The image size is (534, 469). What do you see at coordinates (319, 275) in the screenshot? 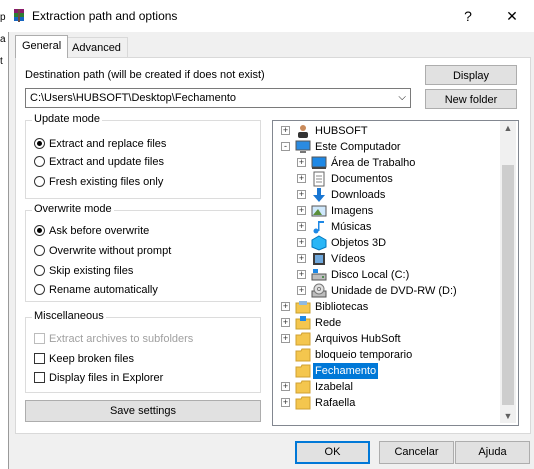
I see `drive-icon` at bounding box center [319, 275].